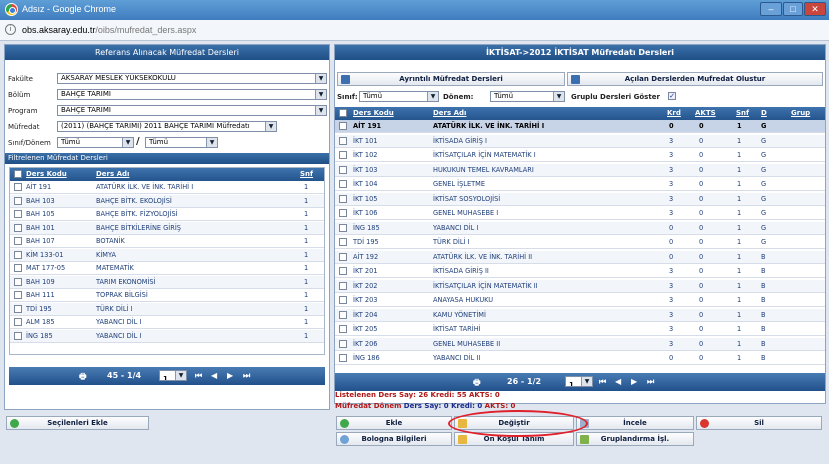 The image size is (829, 464). Describe the element at coordinates (167, 268) in the screenshot. I see `table-row: MAT 177-05 MATEMATİK 1` at that location.